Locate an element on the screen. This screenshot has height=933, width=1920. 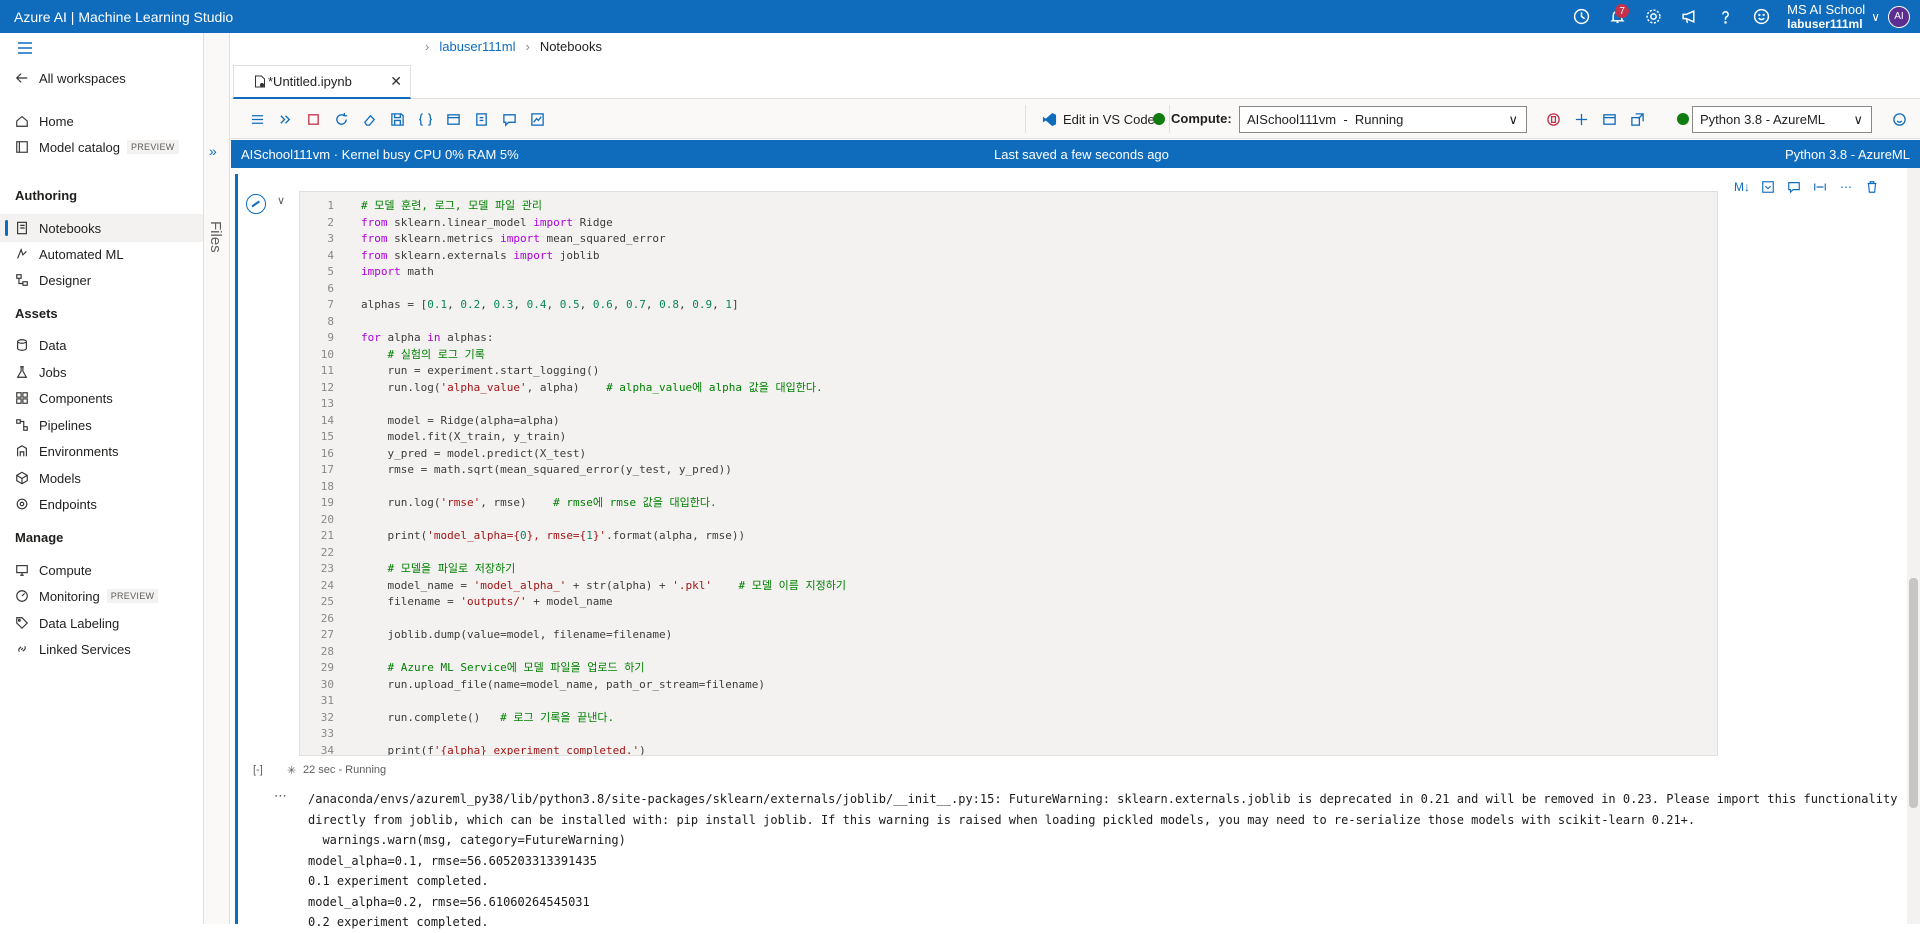
code-line: 22 is located at coordinates (1008, 553).